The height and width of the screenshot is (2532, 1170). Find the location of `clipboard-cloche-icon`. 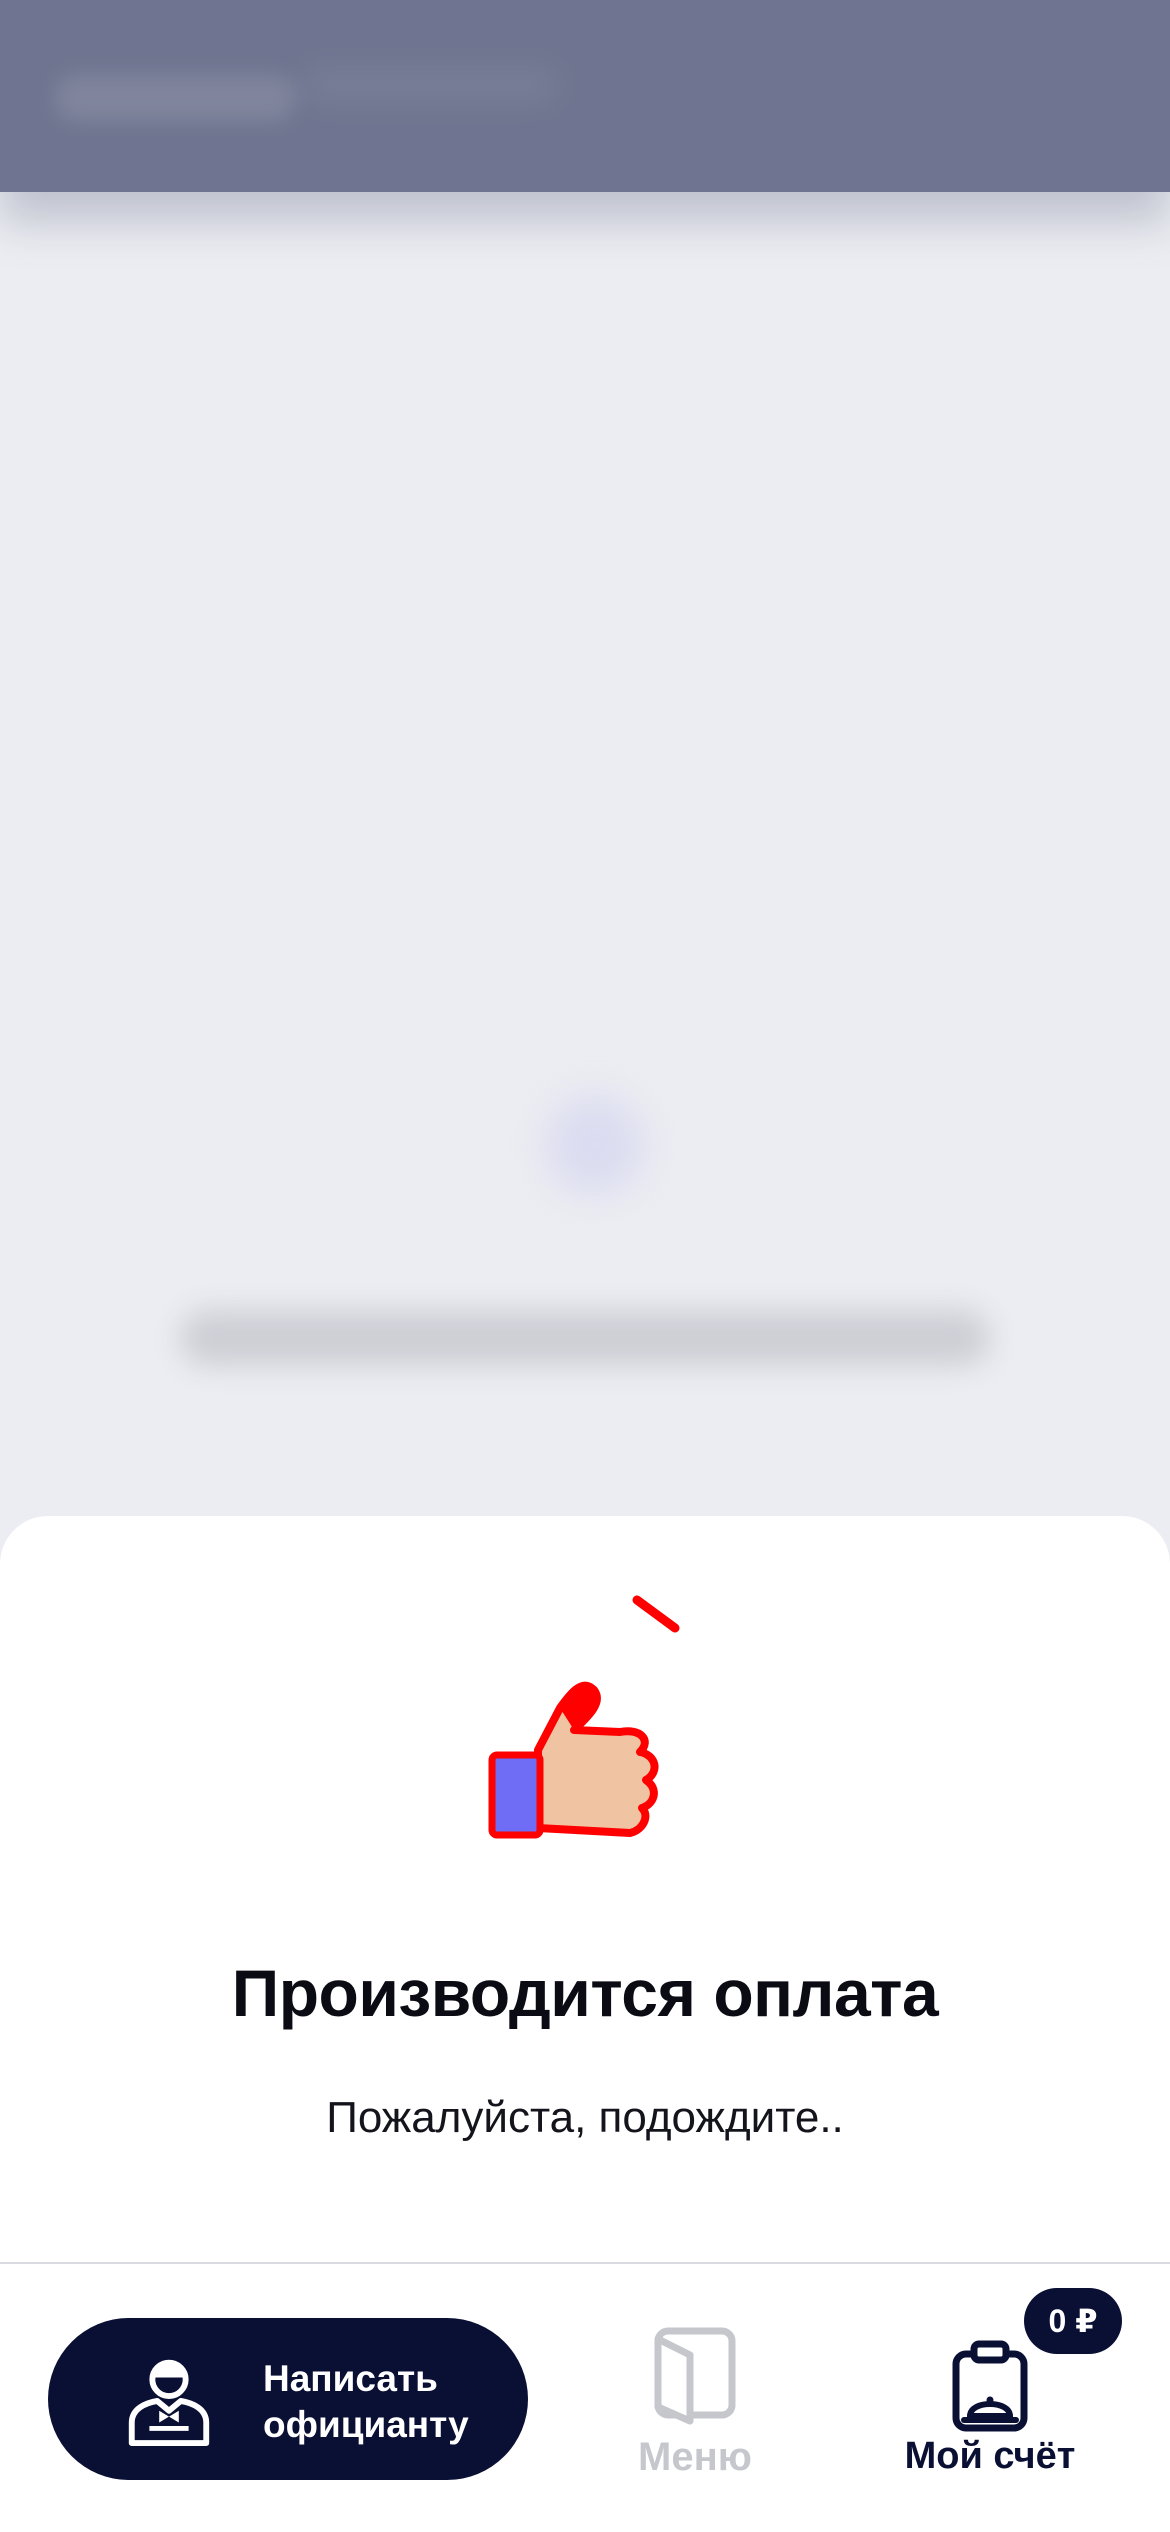

clipboard-cloche-icon is located at coordinates (990, 2386).